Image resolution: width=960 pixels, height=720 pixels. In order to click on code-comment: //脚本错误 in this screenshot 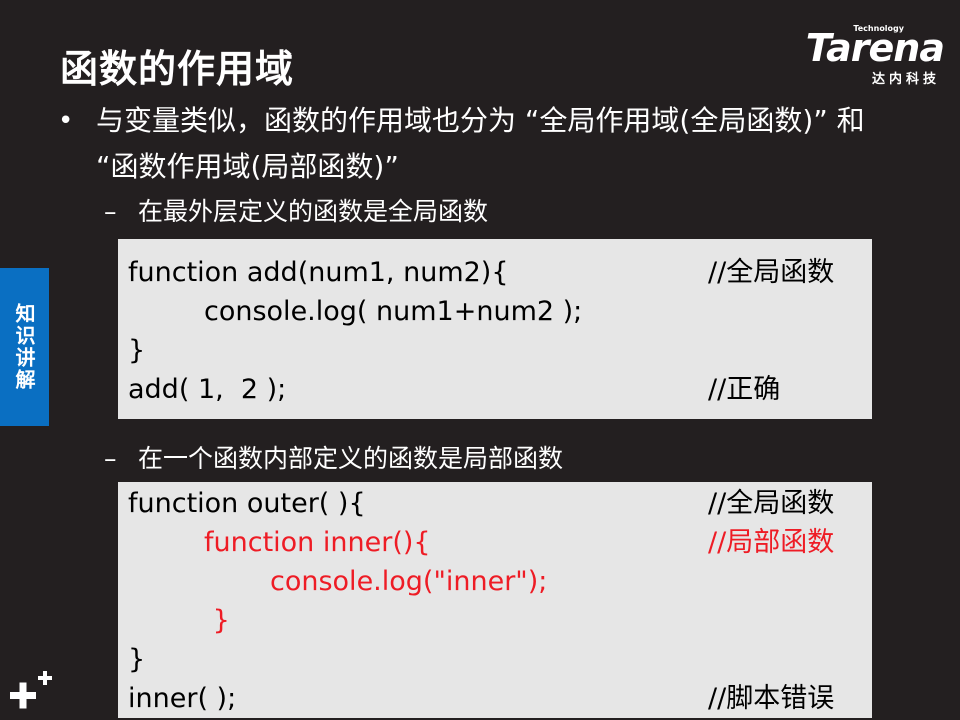, I will do `click(771, 698)`.